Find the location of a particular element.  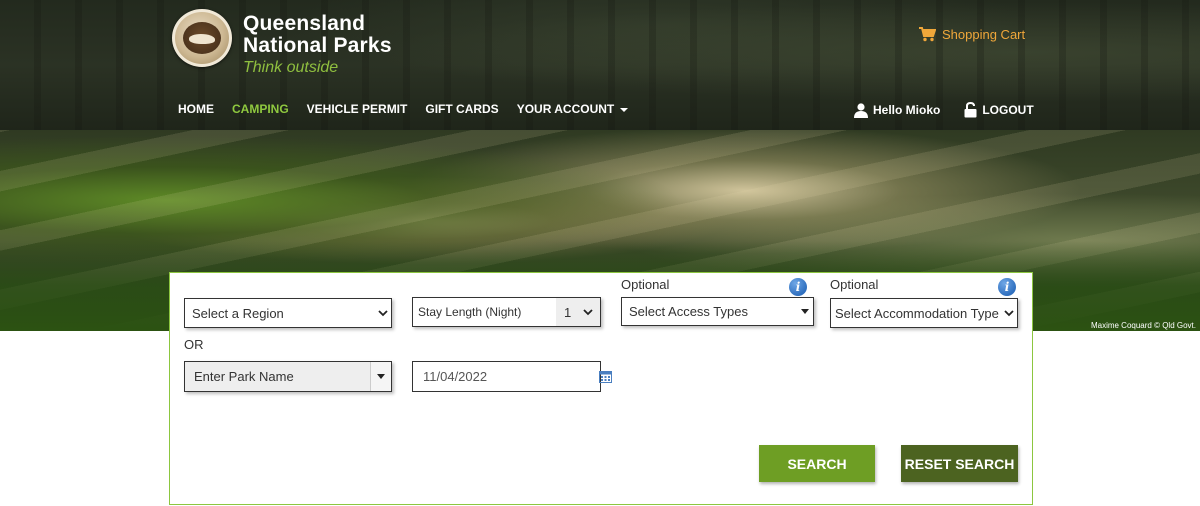

arrival-date-input is located at coordinates (506, 376).